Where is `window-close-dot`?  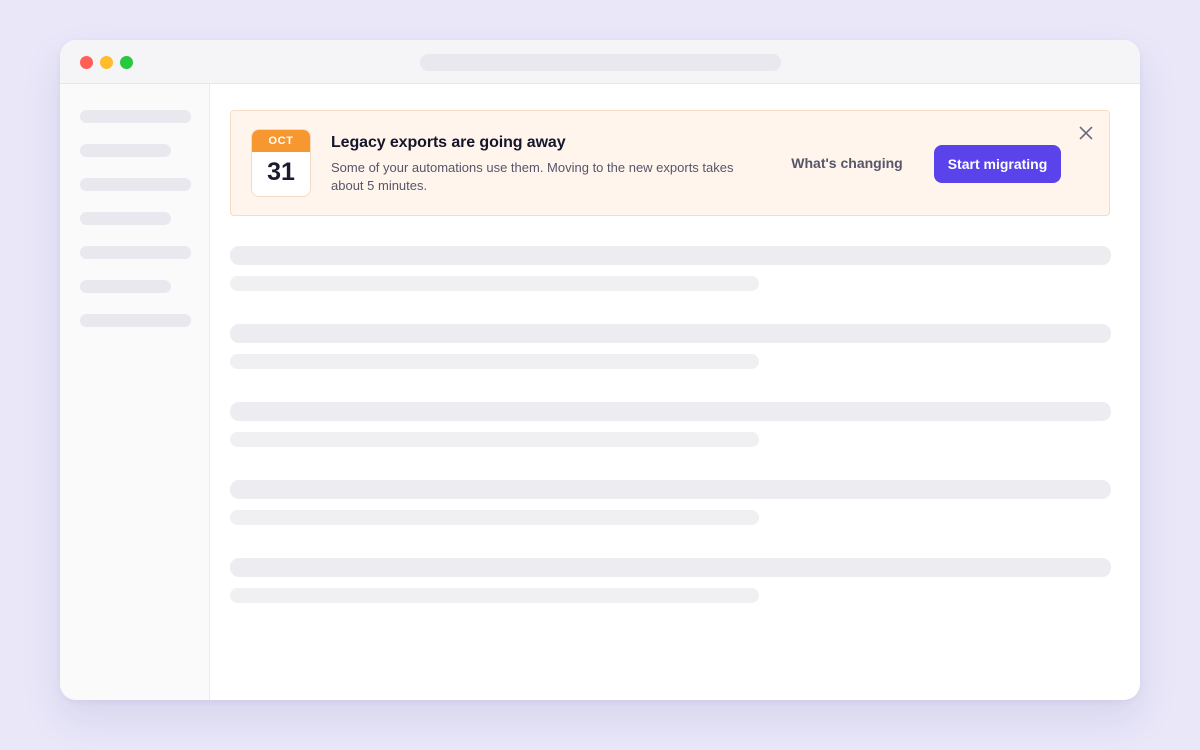 window-close-dot is located at coordinates (86, 62).